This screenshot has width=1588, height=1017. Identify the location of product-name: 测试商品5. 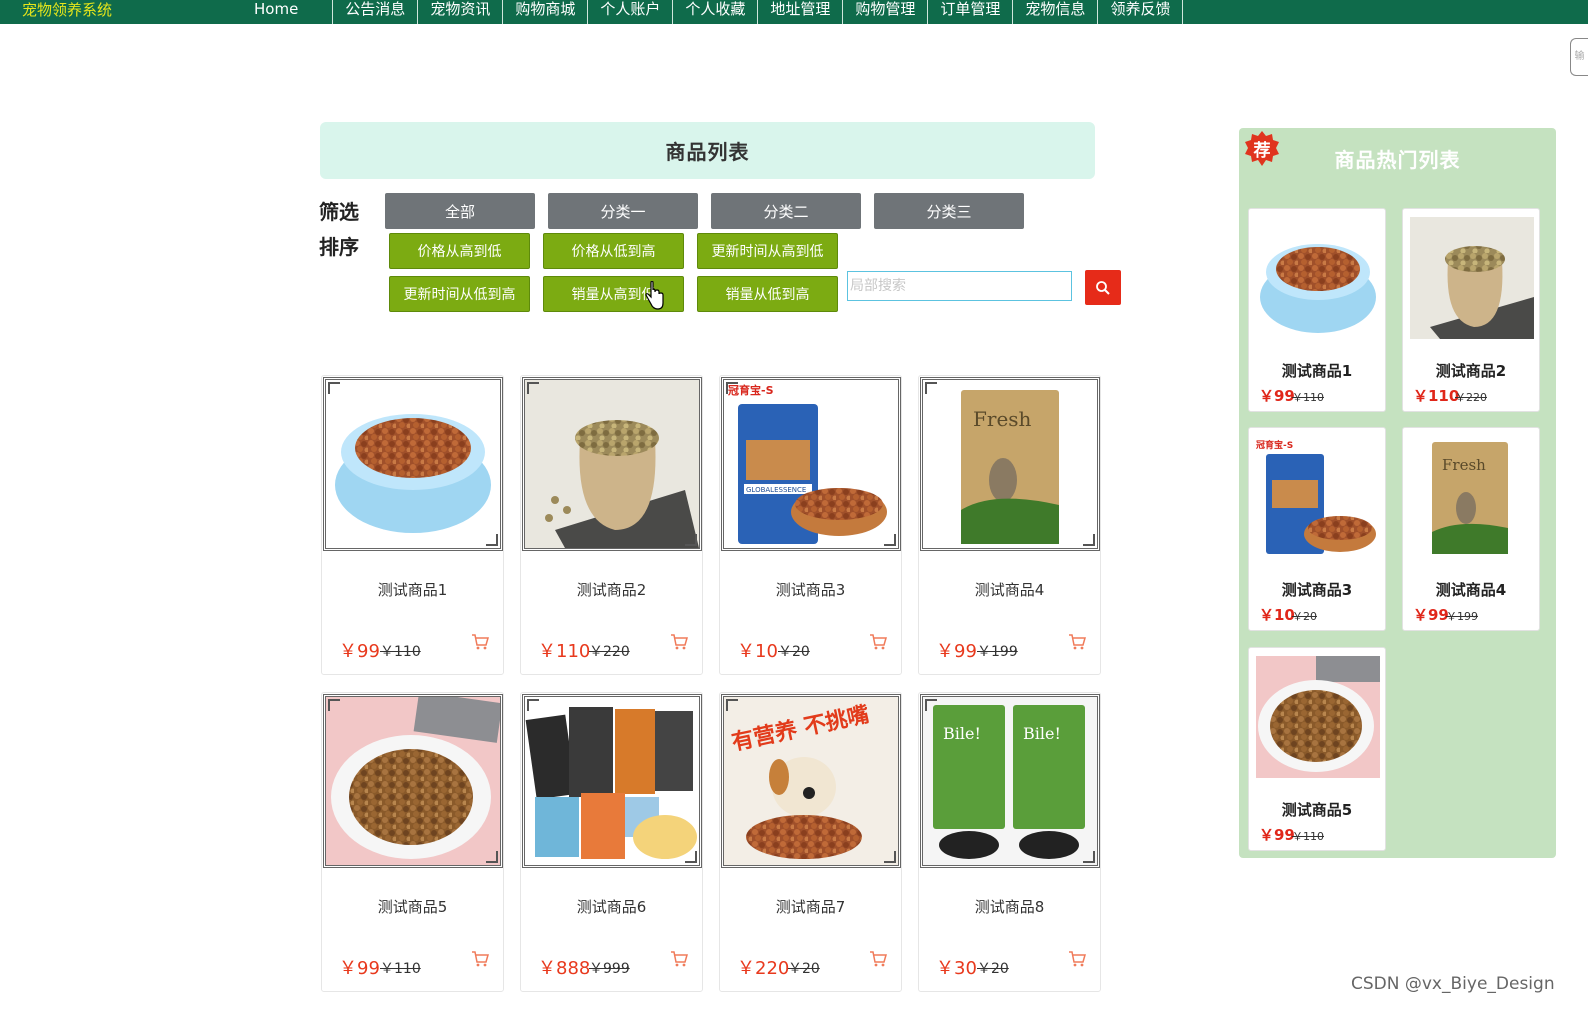
(412, 907).